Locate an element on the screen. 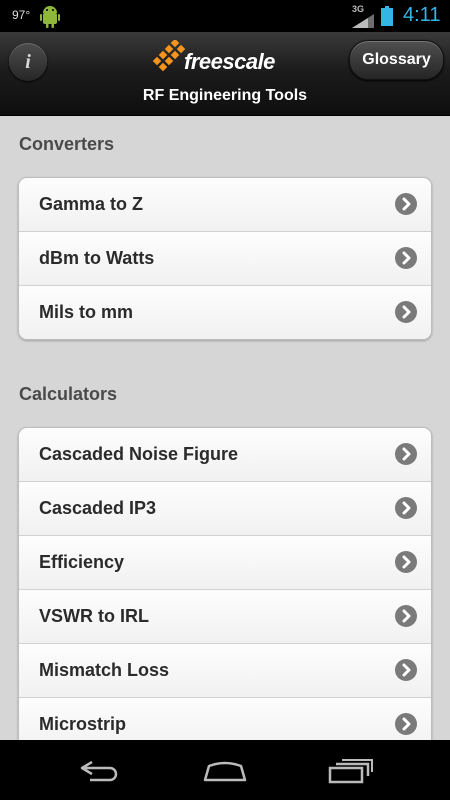 Image resolution: width=450 pixels, height=800 pixels. signal-icon is located at coordinates (363, 21).